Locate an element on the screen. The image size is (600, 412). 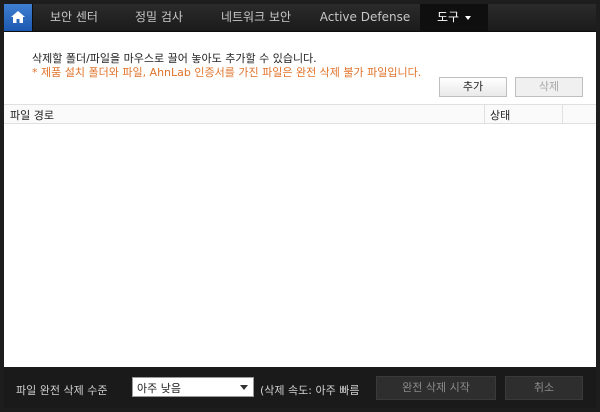
start-delete-button: 완전 삭제 시작 is located at coordinates (436, 388).